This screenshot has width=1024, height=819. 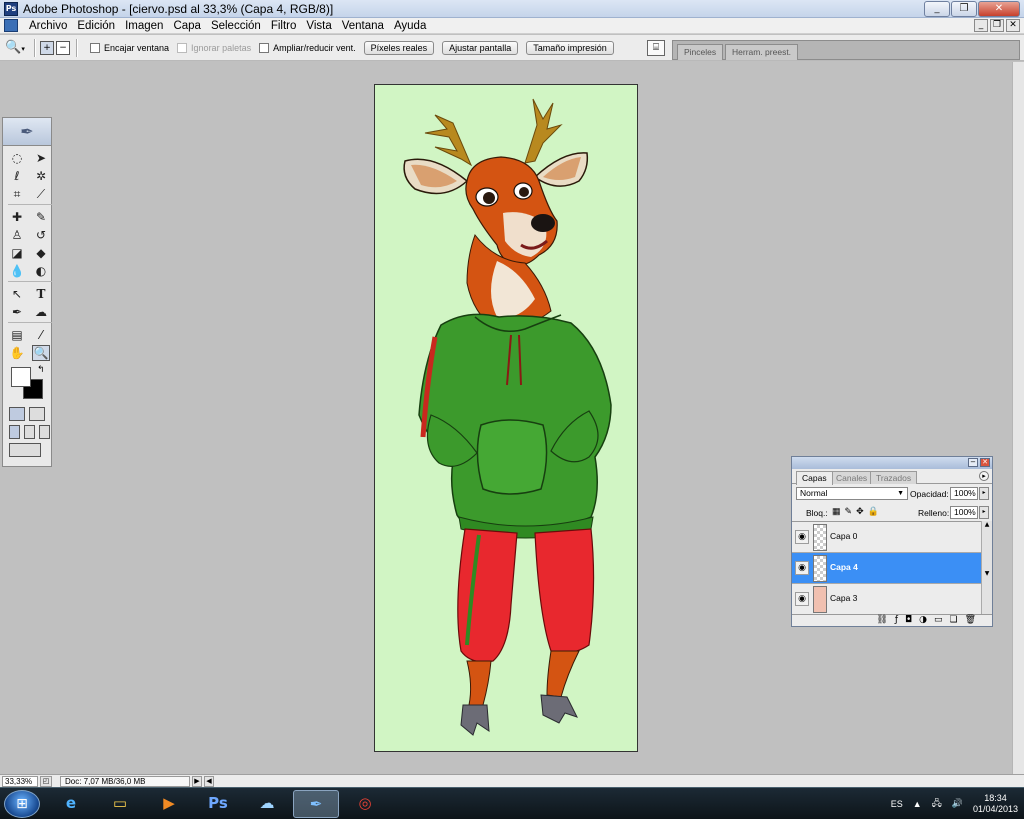 What do you see at coordinates (41, 370) in the screenshot?
I see `swap-colors-icon: ↰` at bounding box center [41, 370].